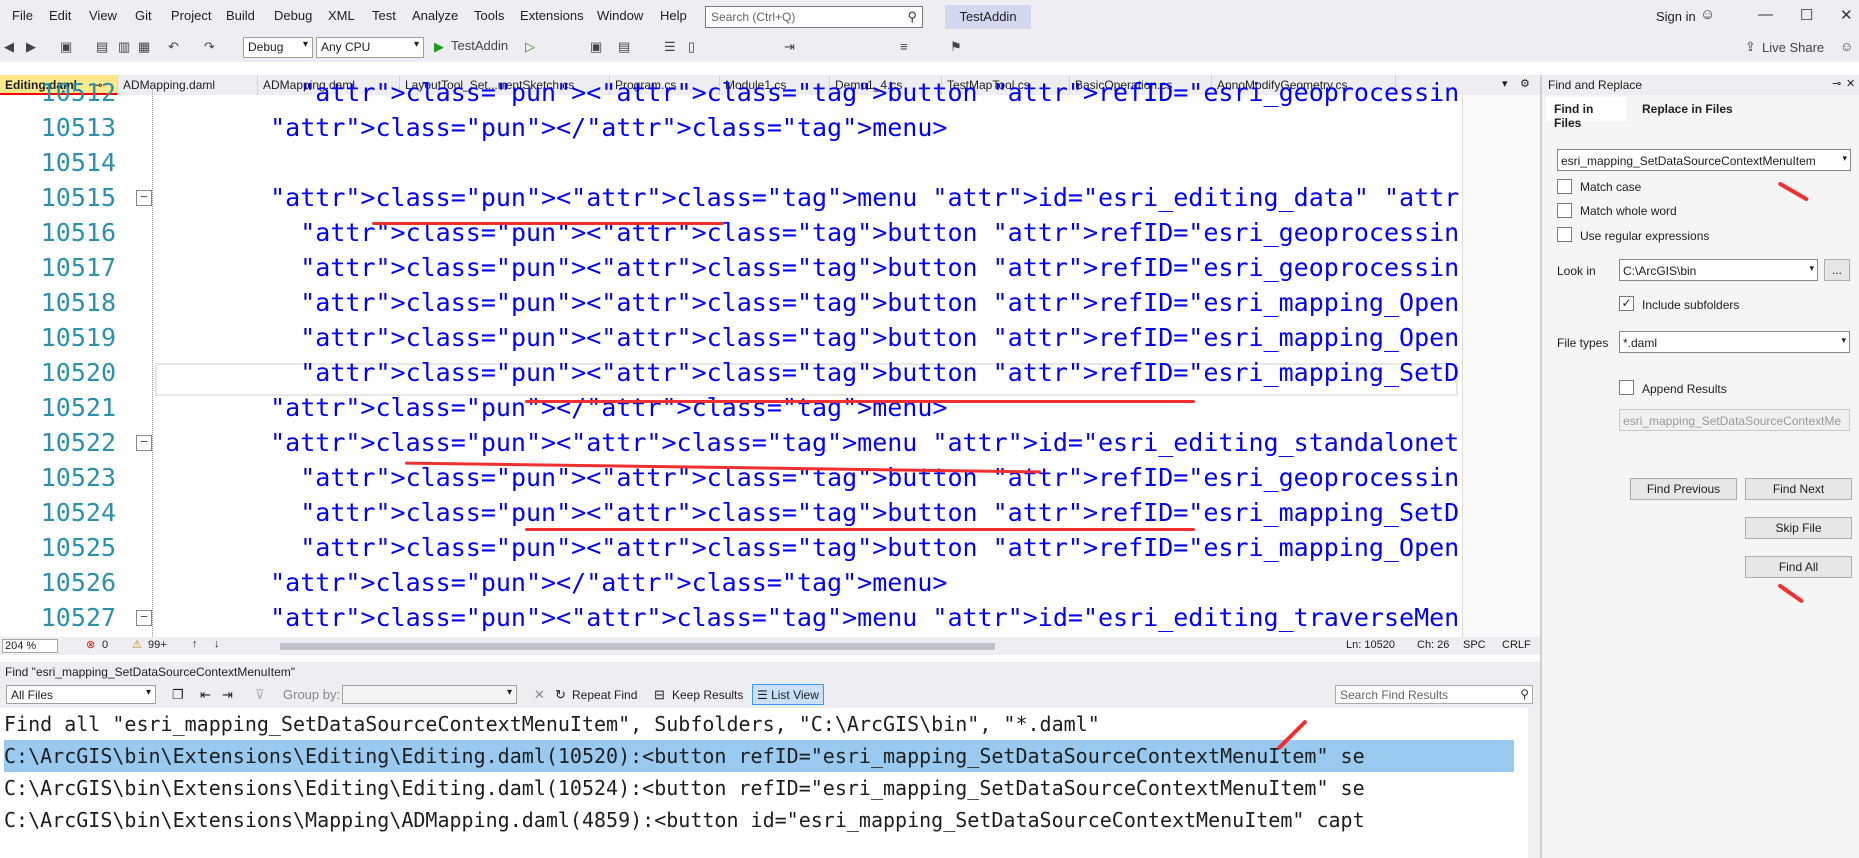 Image resolution: width=1859 pixels, height=858 pixels. What do you see at coordinates (1626, 303) in the screenshot?
I see `include-subfolders-checkbox: ✓` at bounding box center [1626, 303].